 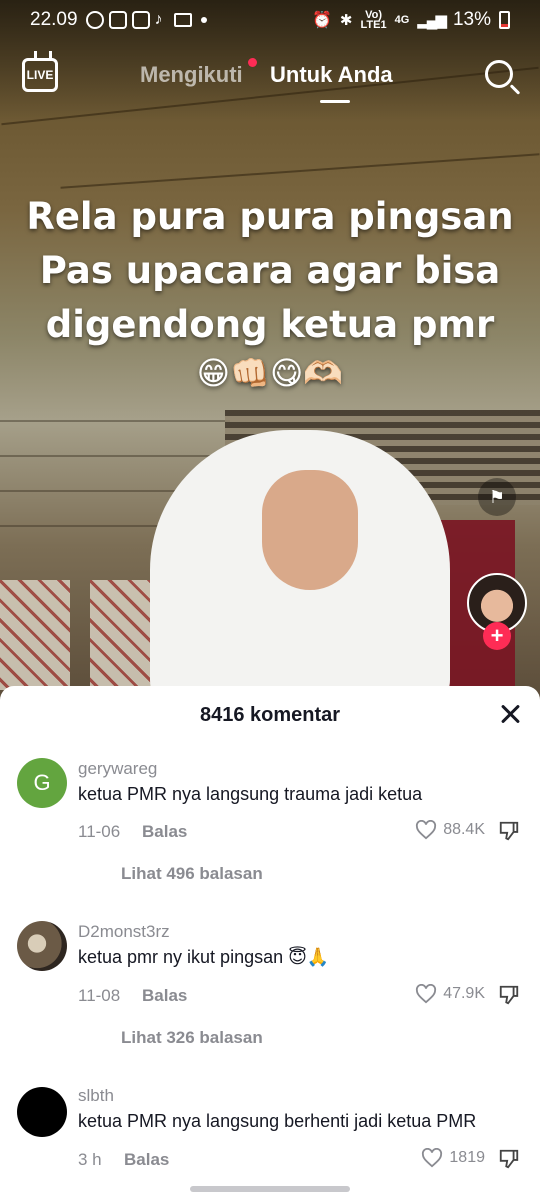 I want to click on network-type: 4G, so click(x=402, y=20).